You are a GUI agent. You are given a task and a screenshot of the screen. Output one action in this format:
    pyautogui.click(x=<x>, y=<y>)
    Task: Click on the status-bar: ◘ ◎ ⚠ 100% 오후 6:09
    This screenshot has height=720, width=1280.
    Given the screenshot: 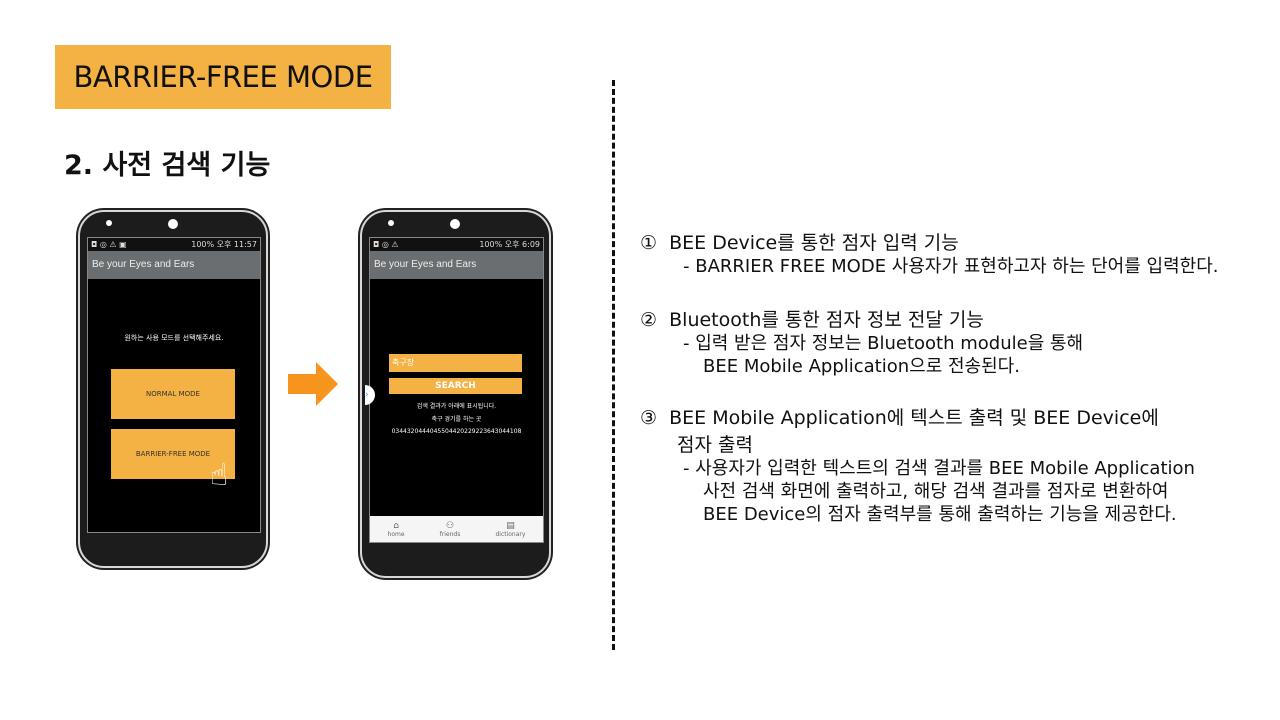 What is the action you would take?
    pyautogui.click(x=456, y=244)
    